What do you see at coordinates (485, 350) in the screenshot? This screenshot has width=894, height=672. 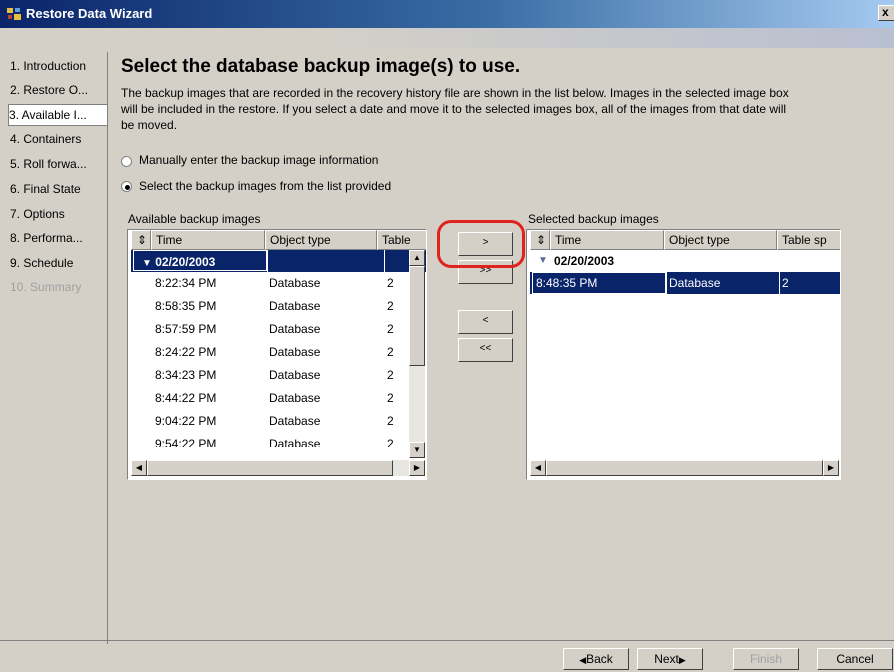 I see `remove-all-button: <<` at bounding box center [485, 350].